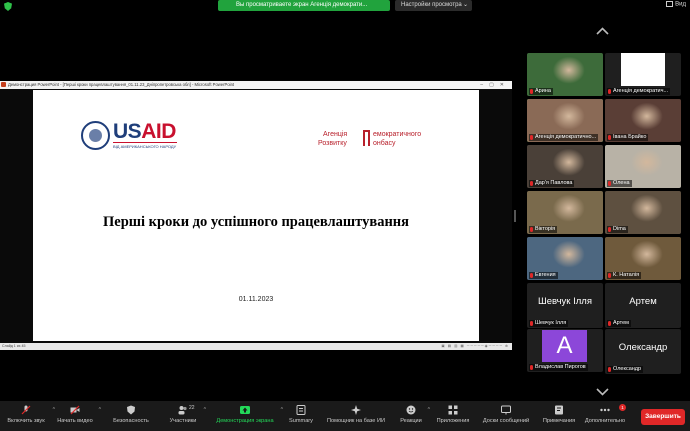 Image resolution: width=690 pixels, height=431 pixels. What do you see at coordinates (453, 410) in the screenshot?
I see `apps-icon` at bounding box center [453, 410].